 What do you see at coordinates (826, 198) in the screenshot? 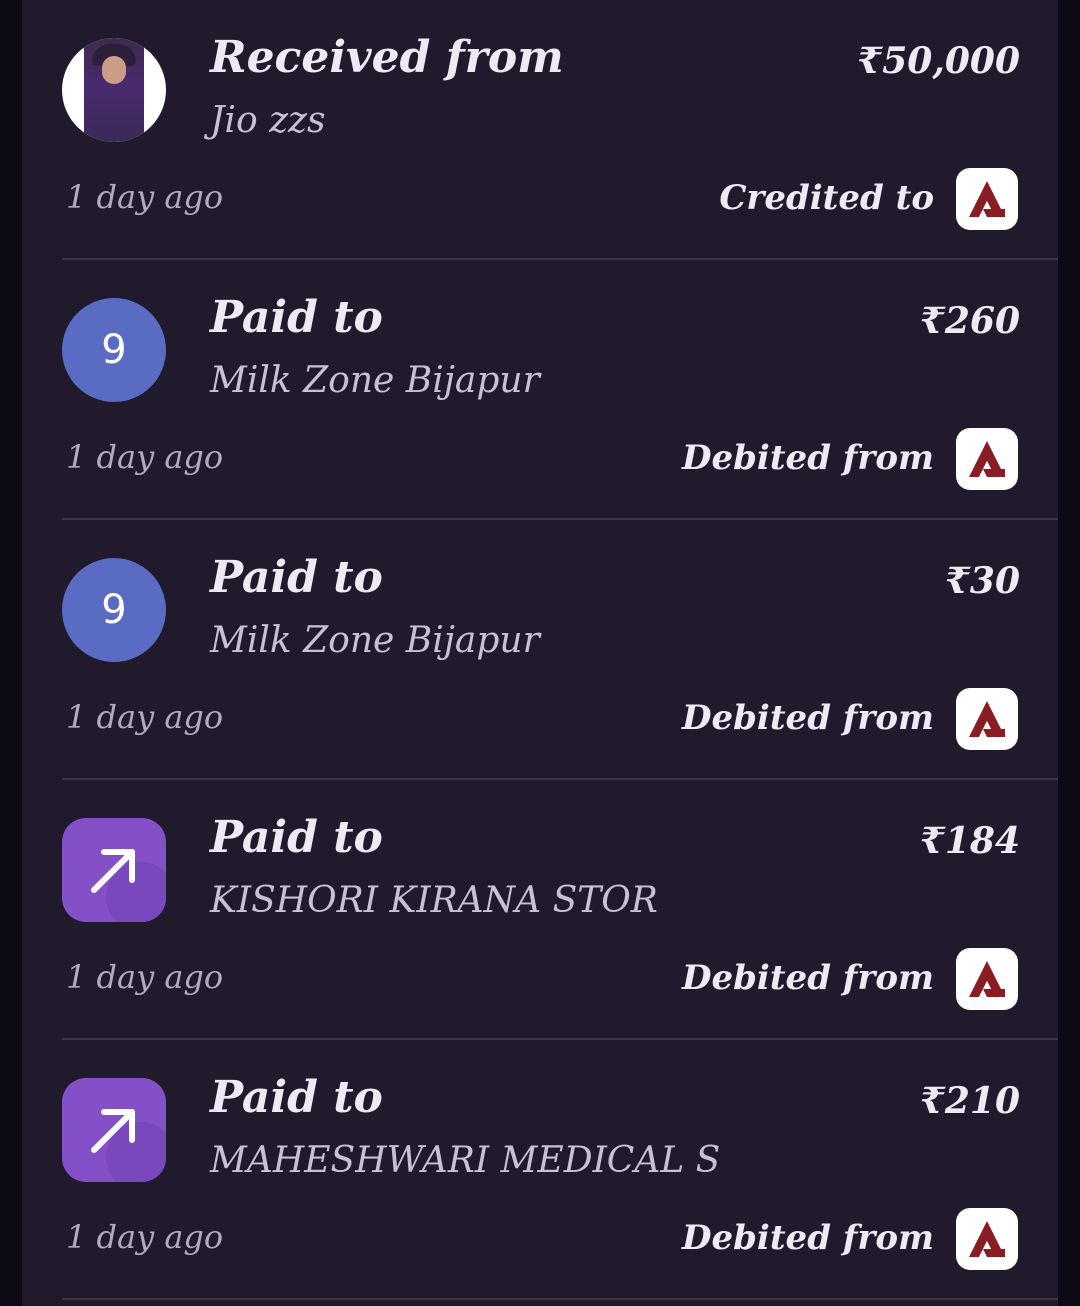
I see `bank-direction-label: Credited to` at bounding box center [826, 198].